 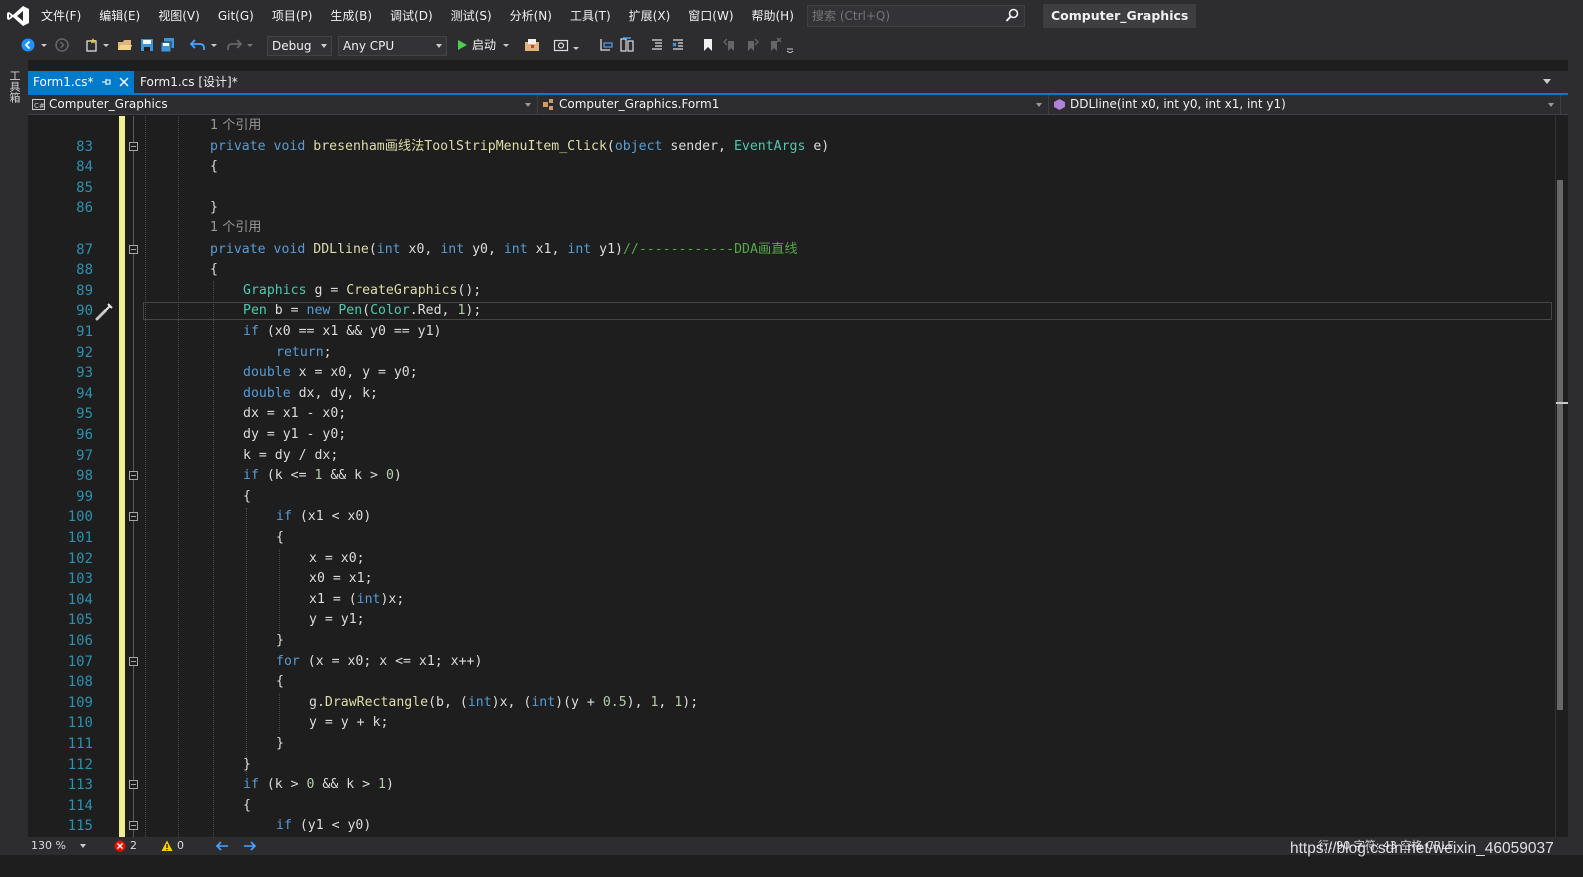 What do you see at coordinates (125, 45) in the screenshot?
I see `open-file-icon` at bounding box center [125, 45].